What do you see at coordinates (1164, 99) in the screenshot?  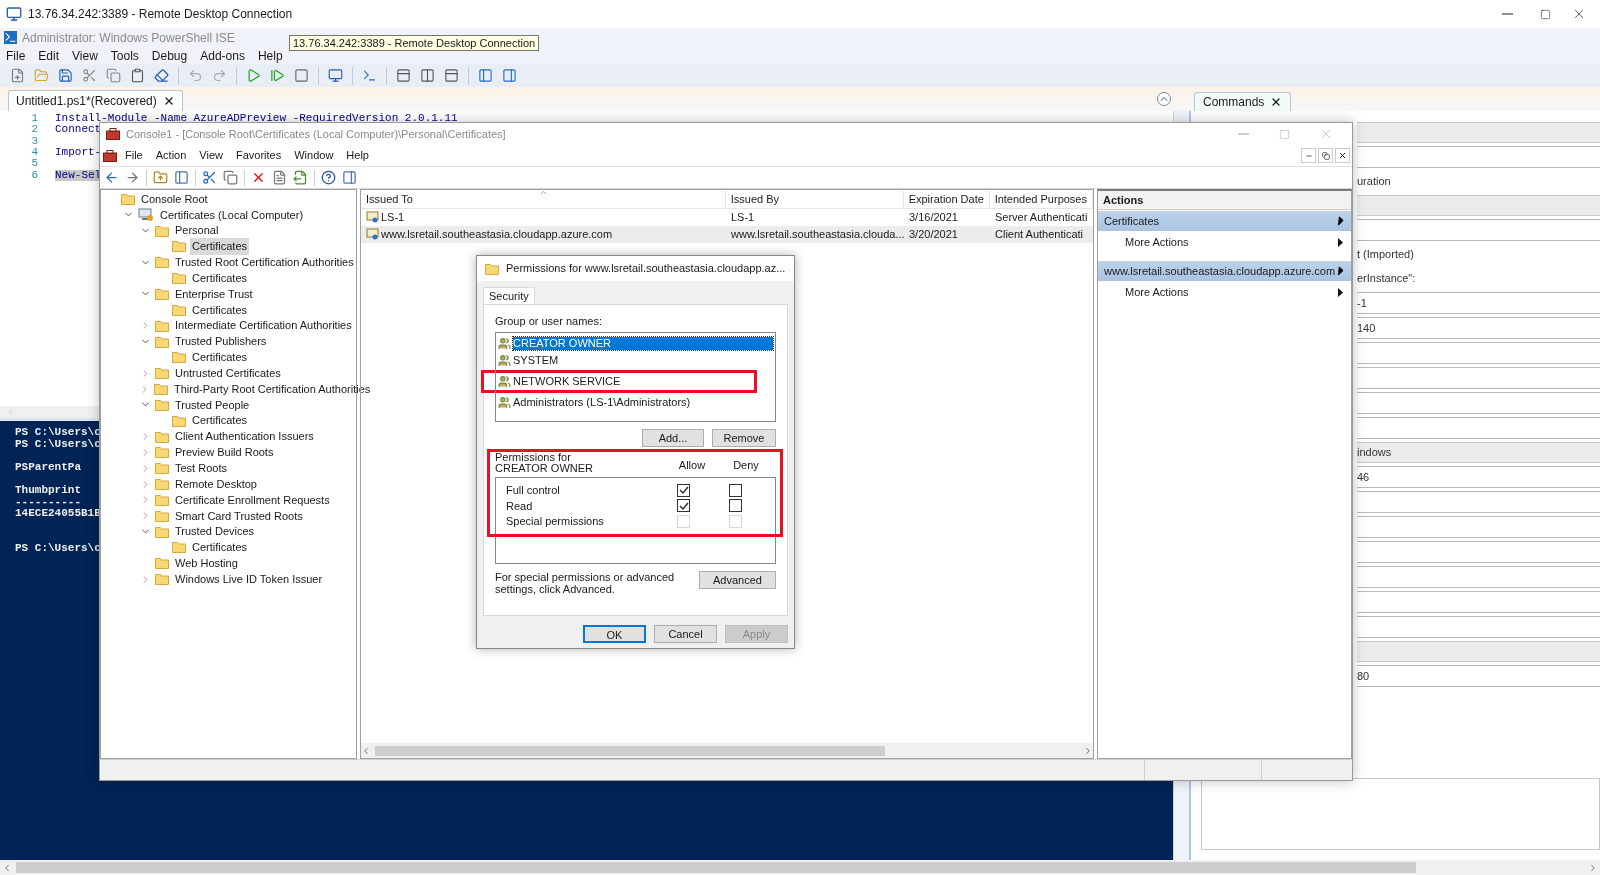 I see `collapse-pane-icon` at bounding box center [1164, 99].